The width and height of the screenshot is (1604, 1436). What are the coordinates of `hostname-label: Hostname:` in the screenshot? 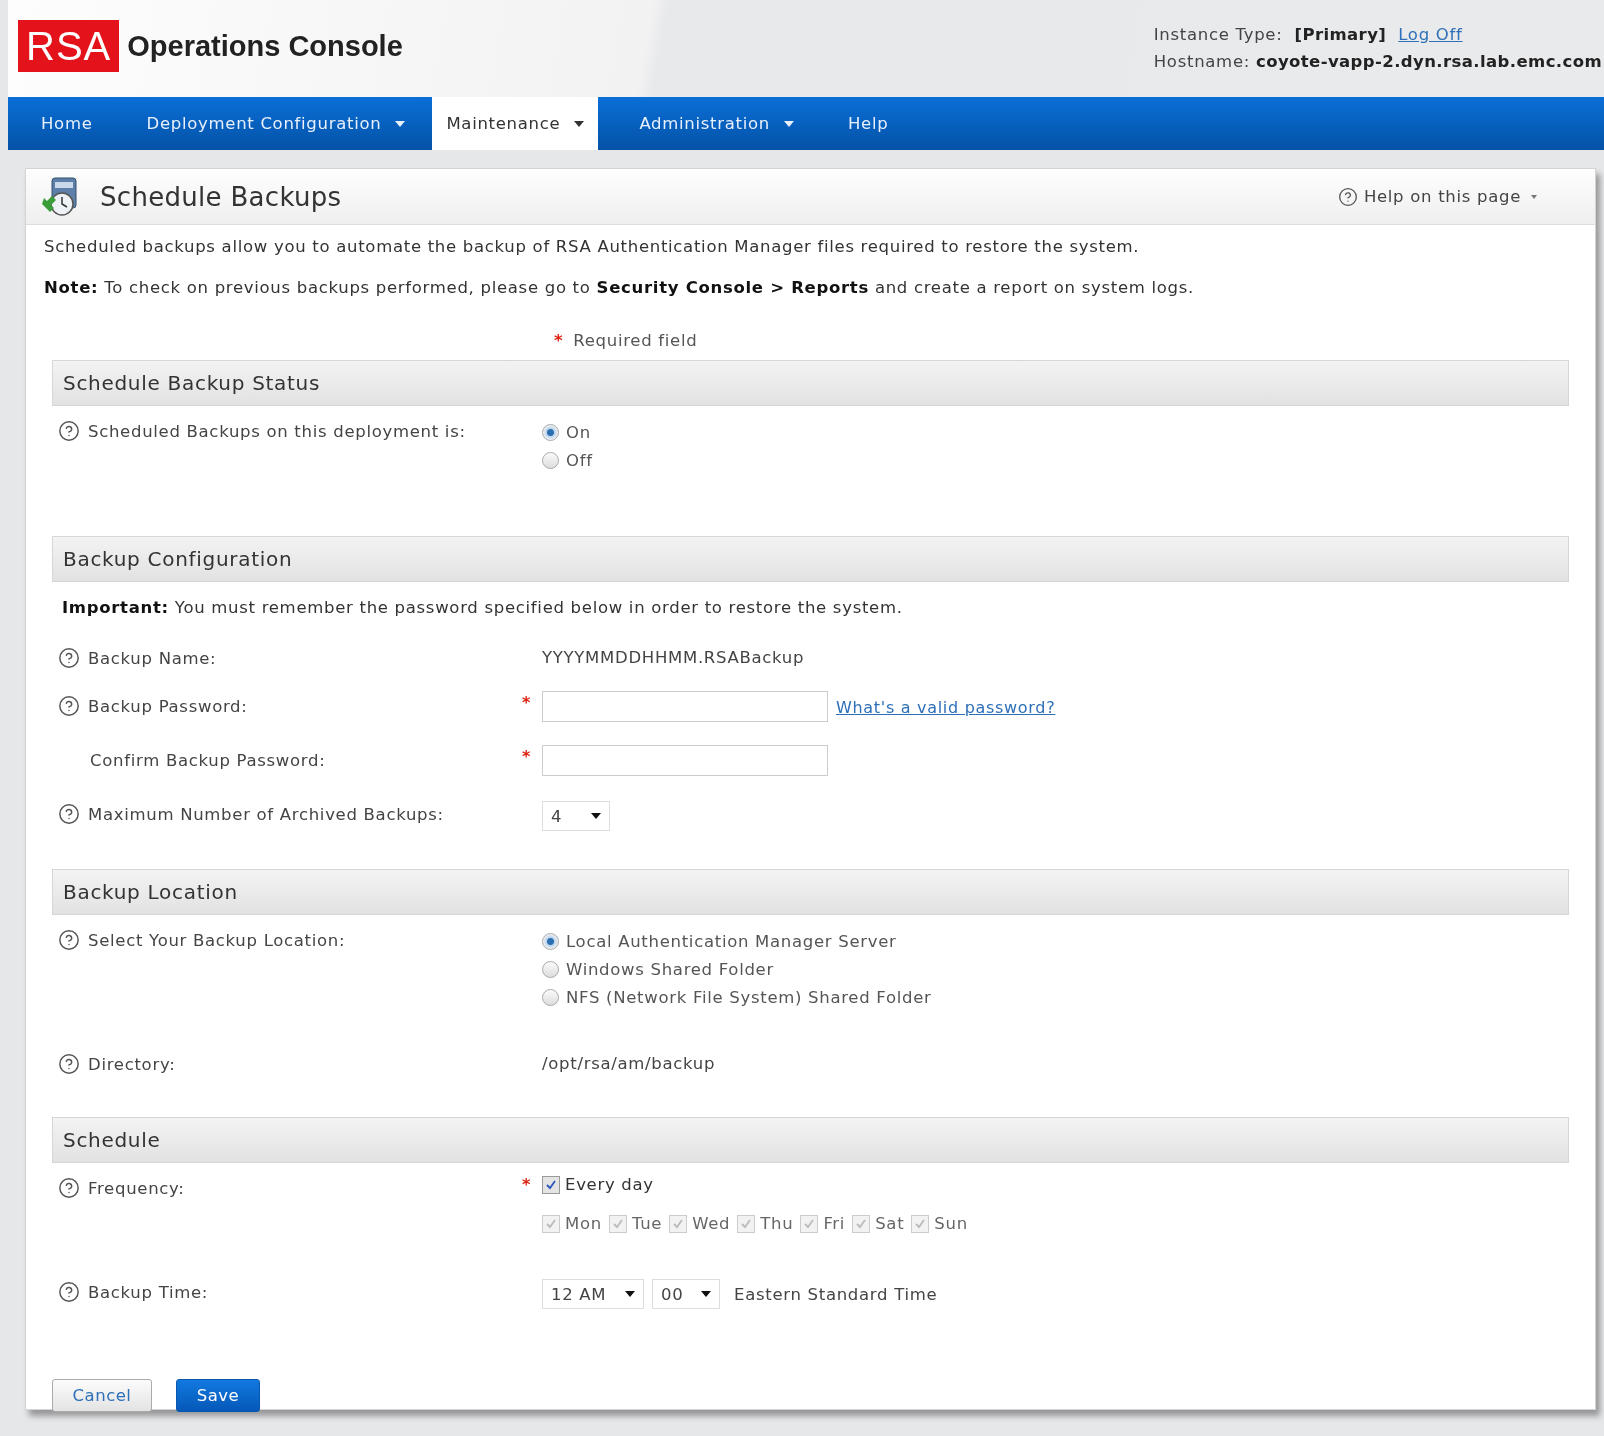 It's located at (1201, 61).